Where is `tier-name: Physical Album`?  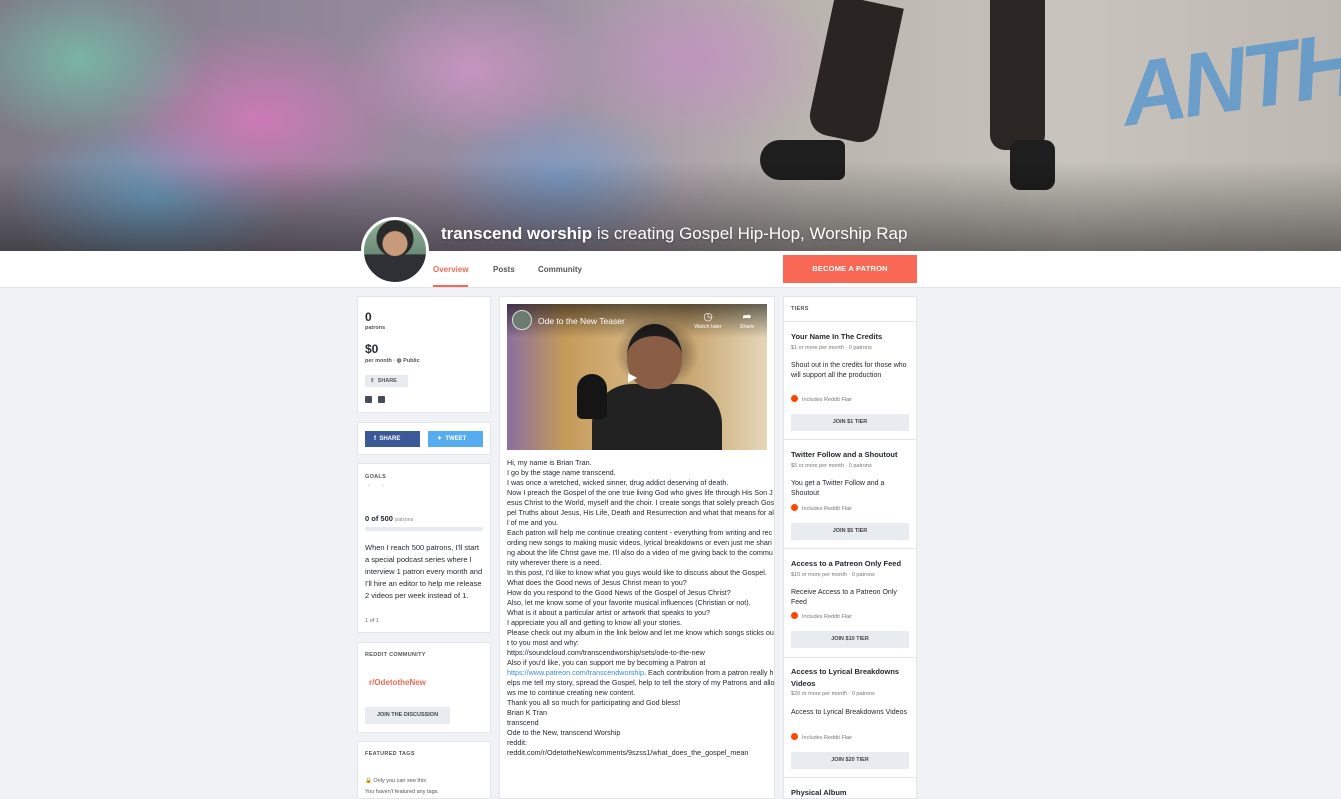 tier-name: Physical Album is located at coordinates (819, 792).